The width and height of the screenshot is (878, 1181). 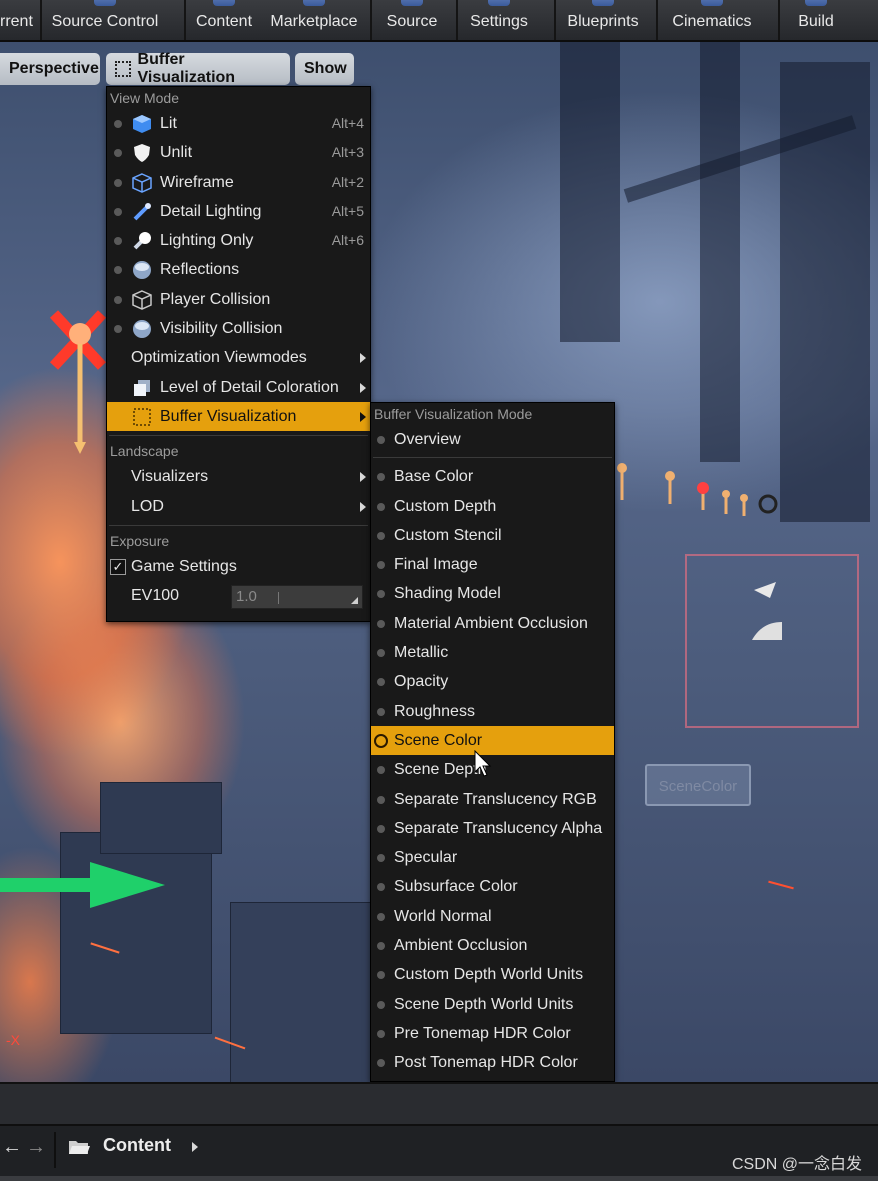 I want to click on menu-item-custom-stencil: Custom Stencil, so click(x=492, y=535).